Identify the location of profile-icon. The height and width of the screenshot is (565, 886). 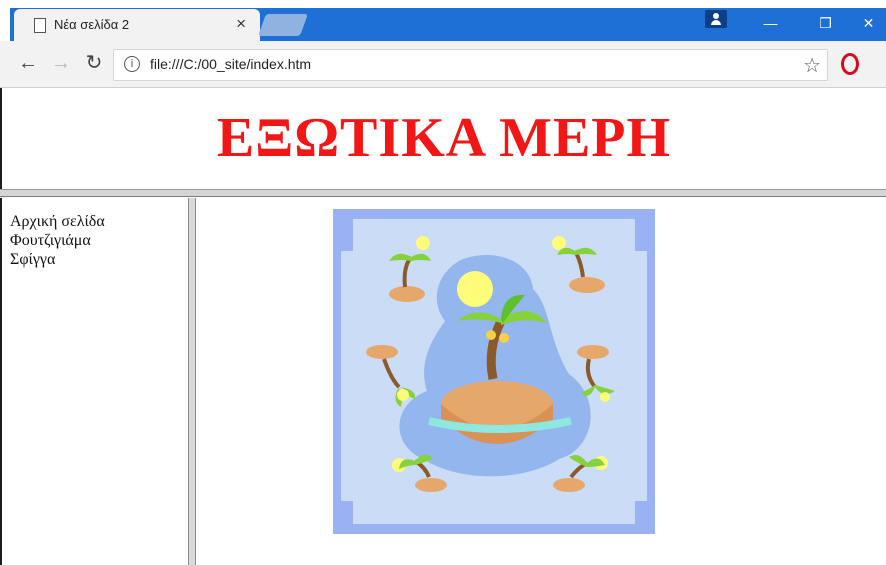
(716, 19).